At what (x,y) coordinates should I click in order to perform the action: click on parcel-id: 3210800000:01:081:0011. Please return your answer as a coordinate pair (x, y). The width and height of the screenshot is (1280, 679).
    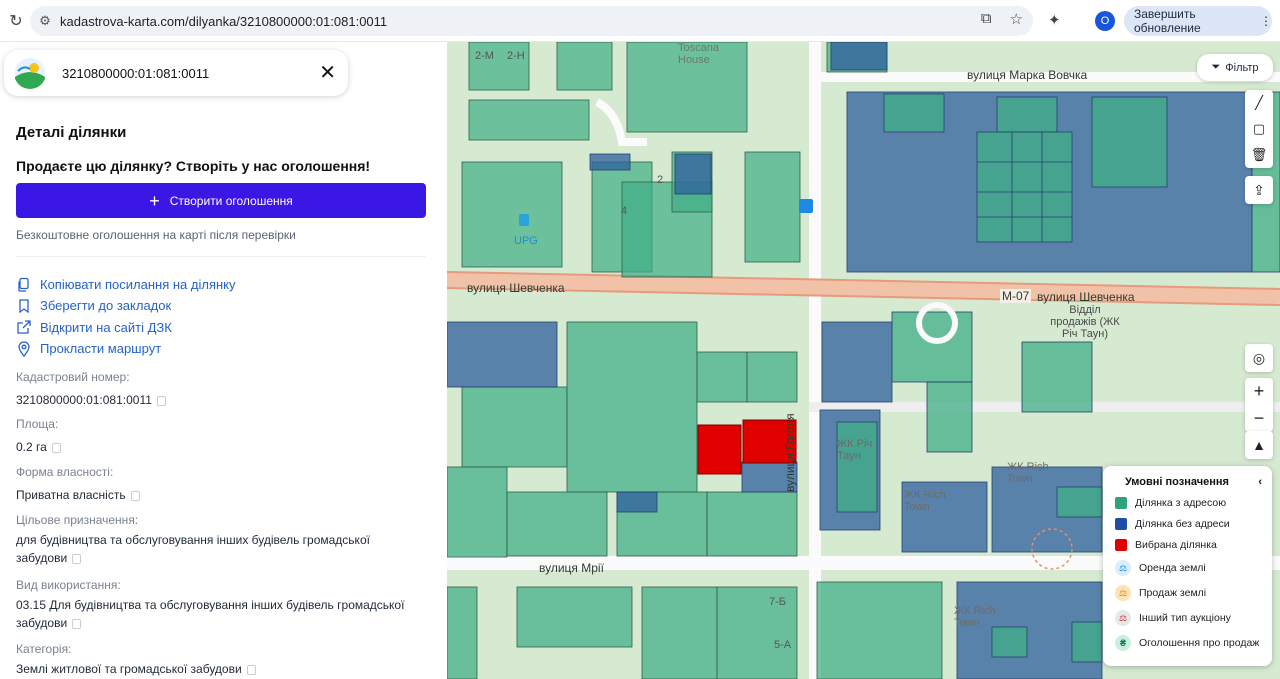
    Looking at the image, I should click on (136, 73).